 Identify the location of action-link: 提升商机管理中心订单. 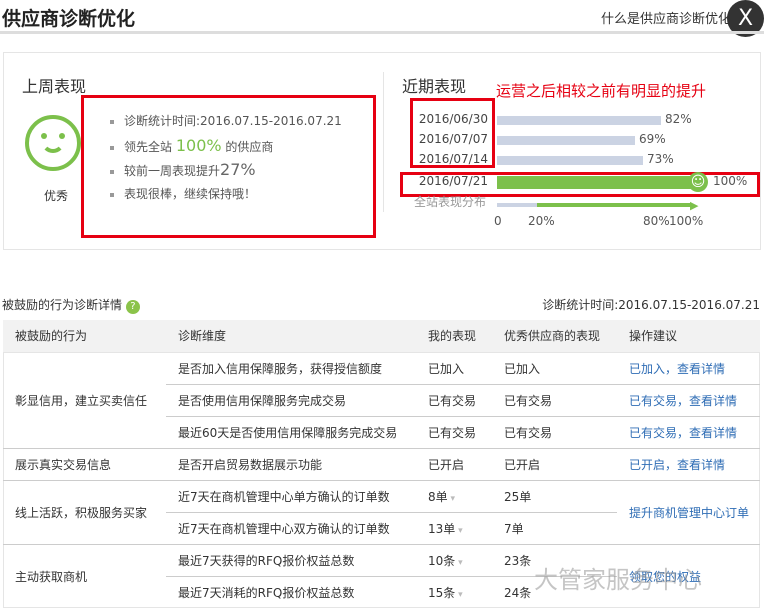
(688, 511).